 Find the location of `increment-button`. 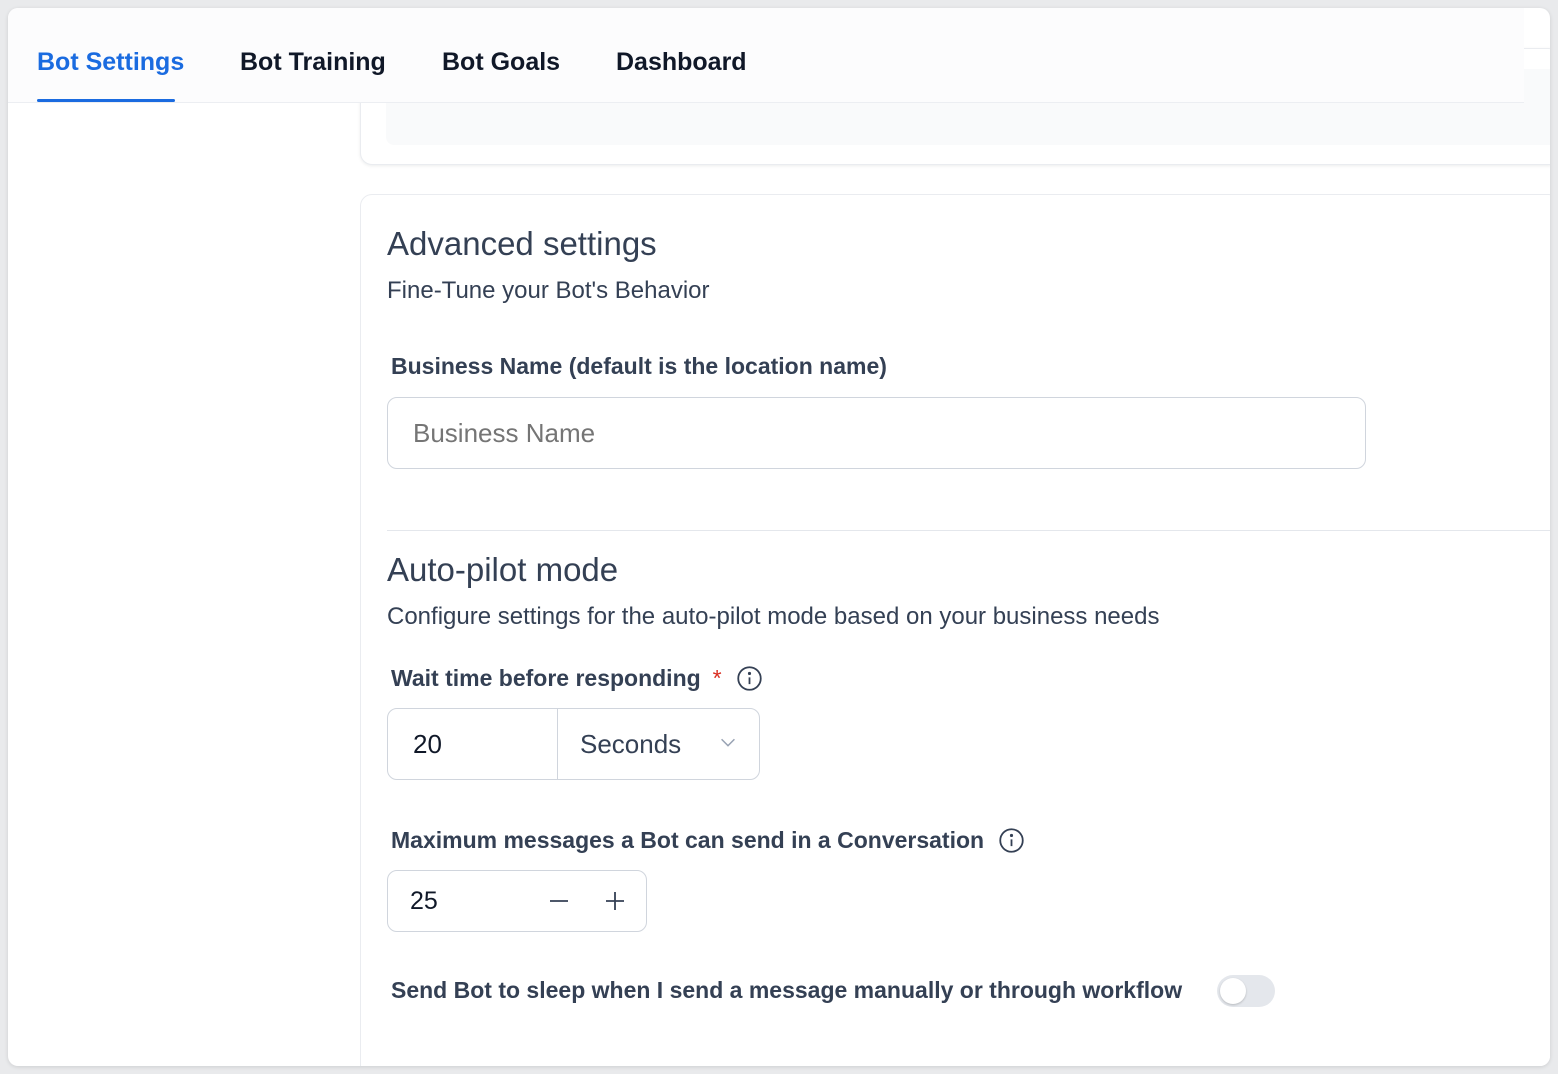

increment-button is located at coordinates (615, 901).